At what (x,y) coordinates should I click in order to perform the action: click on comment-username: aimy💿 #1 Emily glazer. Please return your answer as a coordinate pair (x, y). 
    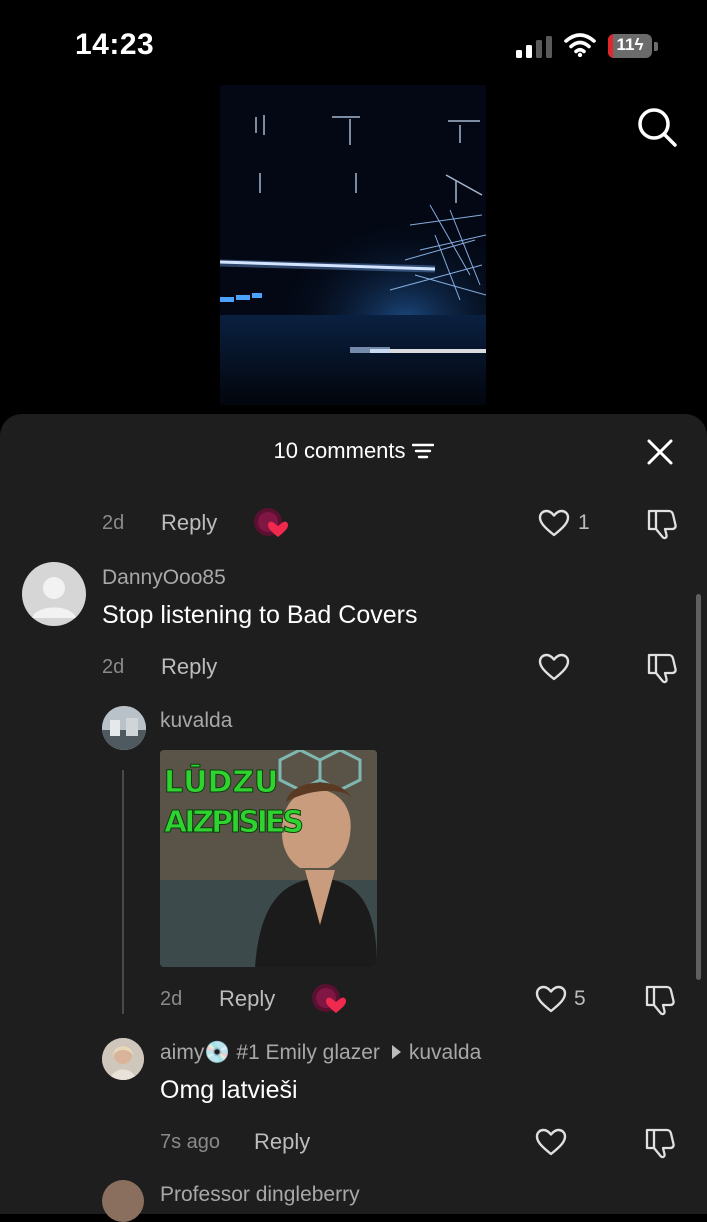
    Looking at the image, I should click on (270, 1052).